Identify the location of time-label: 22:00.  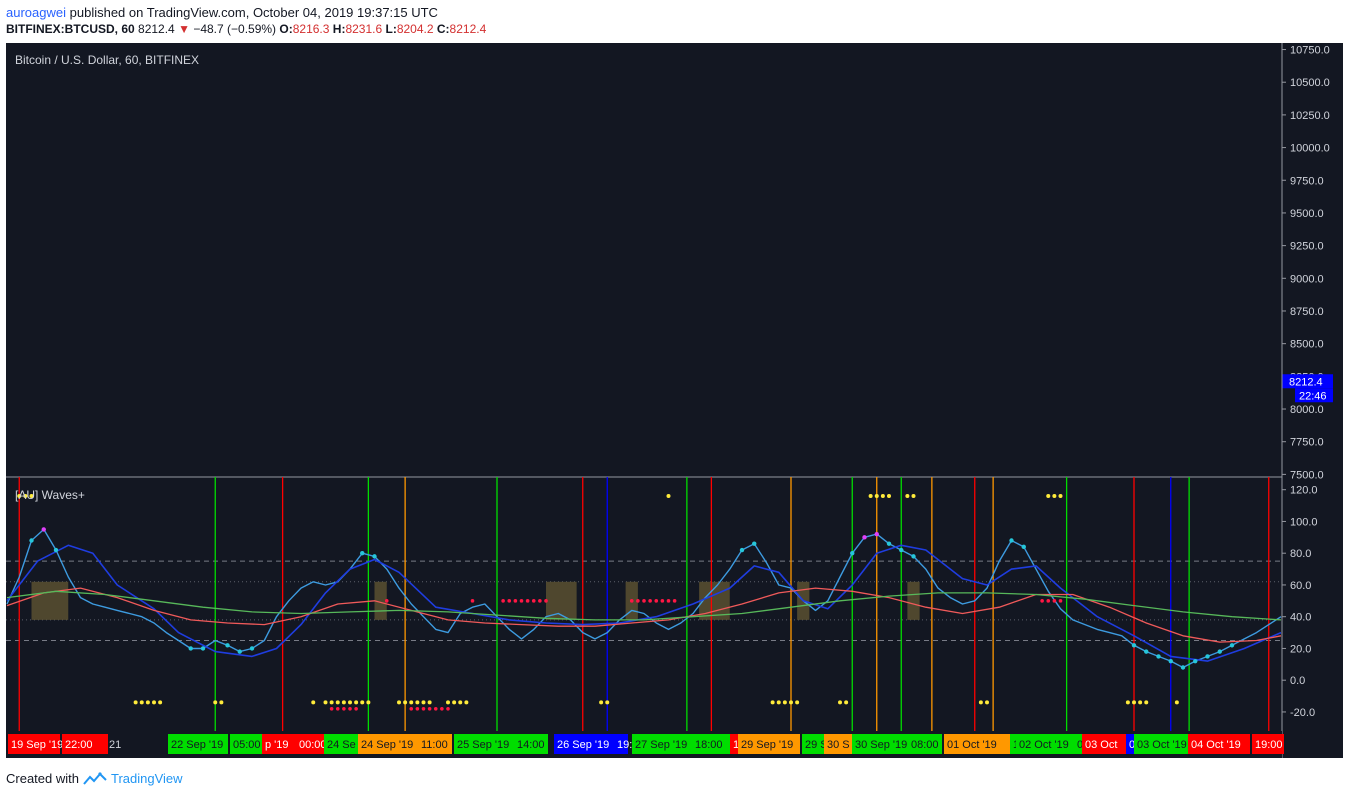
(79, 745).